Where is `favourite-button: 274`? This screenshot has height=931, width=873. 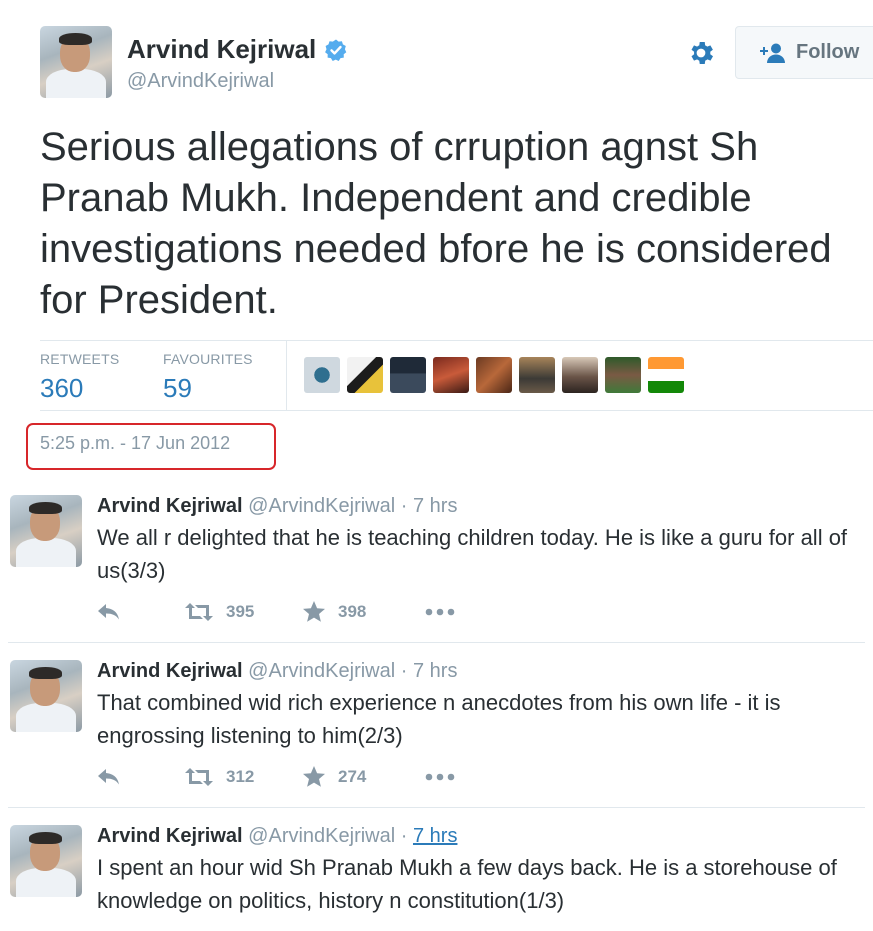
favourite-button: 274 is located at coordinates (363, 777).